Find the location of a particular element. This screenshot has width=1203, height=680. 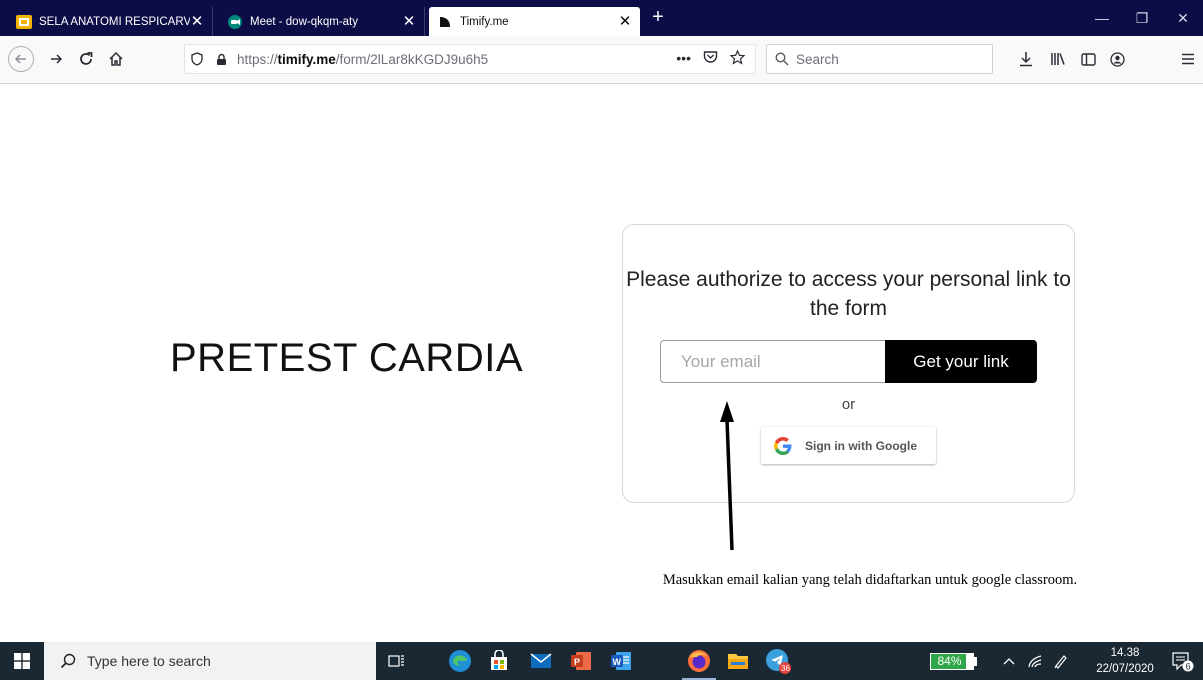

bookmark-star-icon is located at coordinates (737, 58).